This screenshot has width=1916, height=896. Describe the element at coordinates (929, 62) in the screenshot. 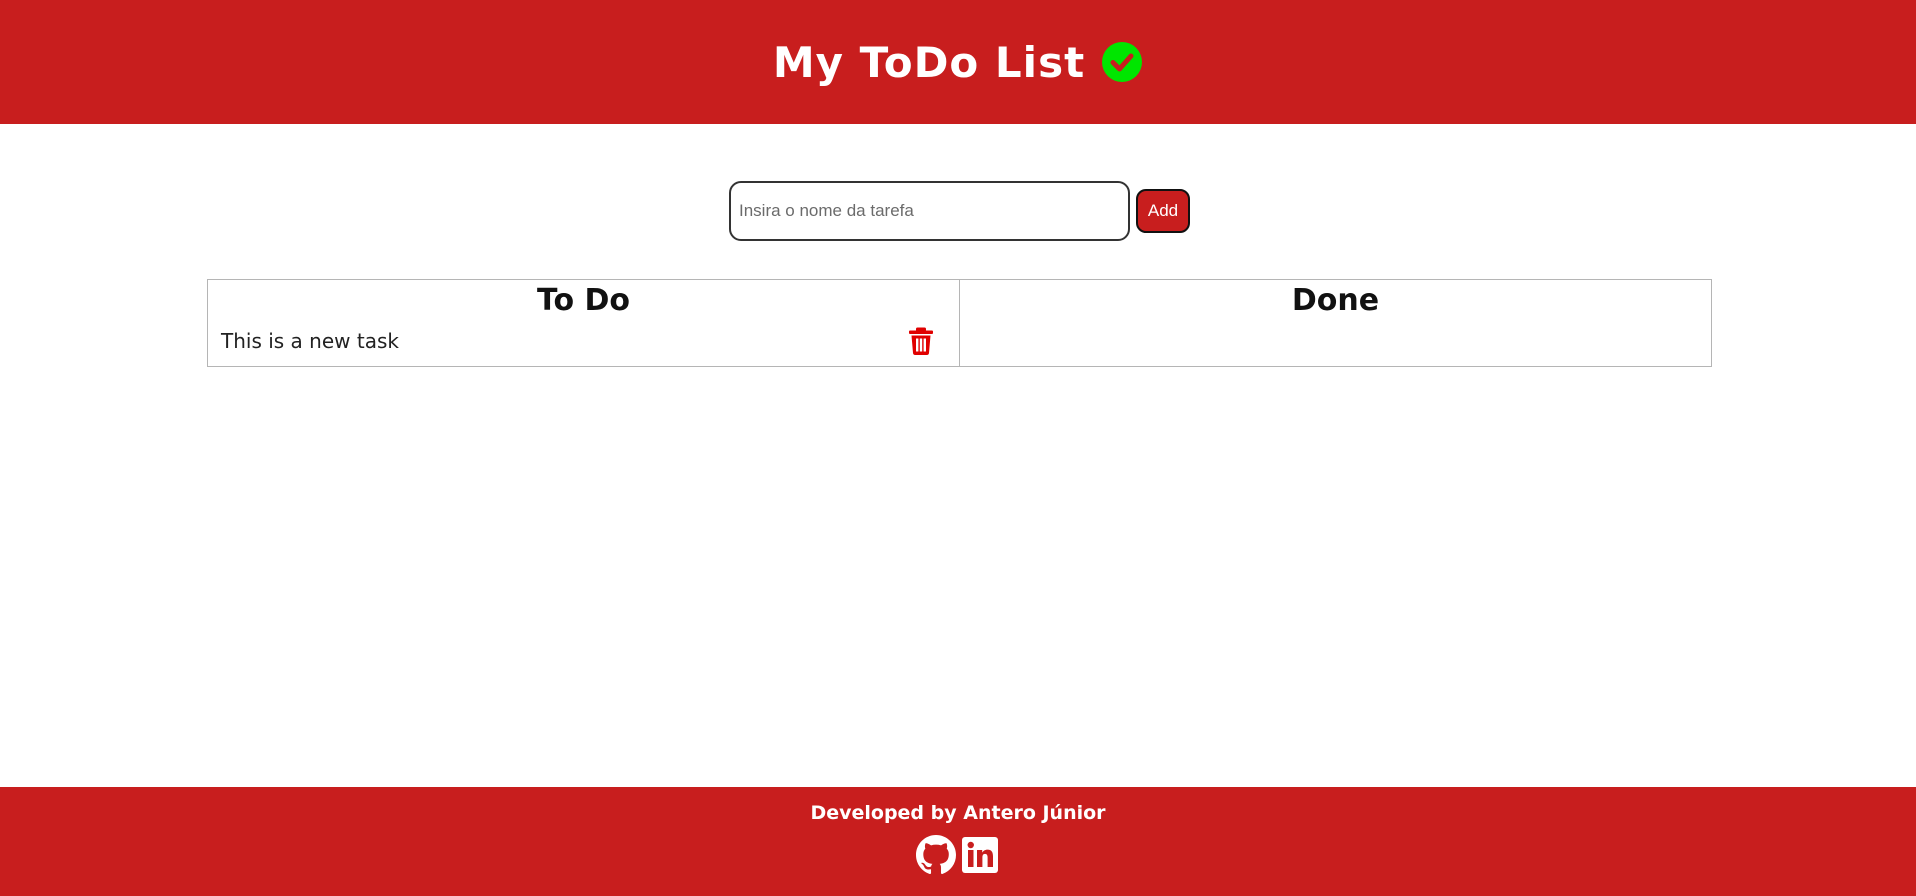

I see `page-title: My ToDo List` at that location.